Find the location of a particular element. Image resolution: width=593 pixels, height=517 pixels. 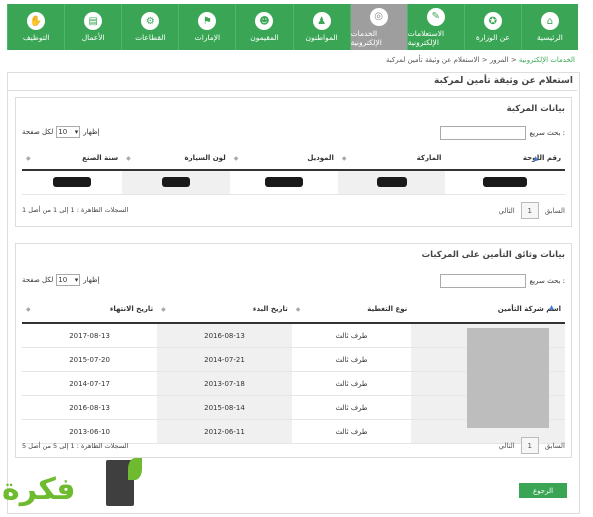

end-date-cell: 2014-07-17 is located at coordinates (90, 383).